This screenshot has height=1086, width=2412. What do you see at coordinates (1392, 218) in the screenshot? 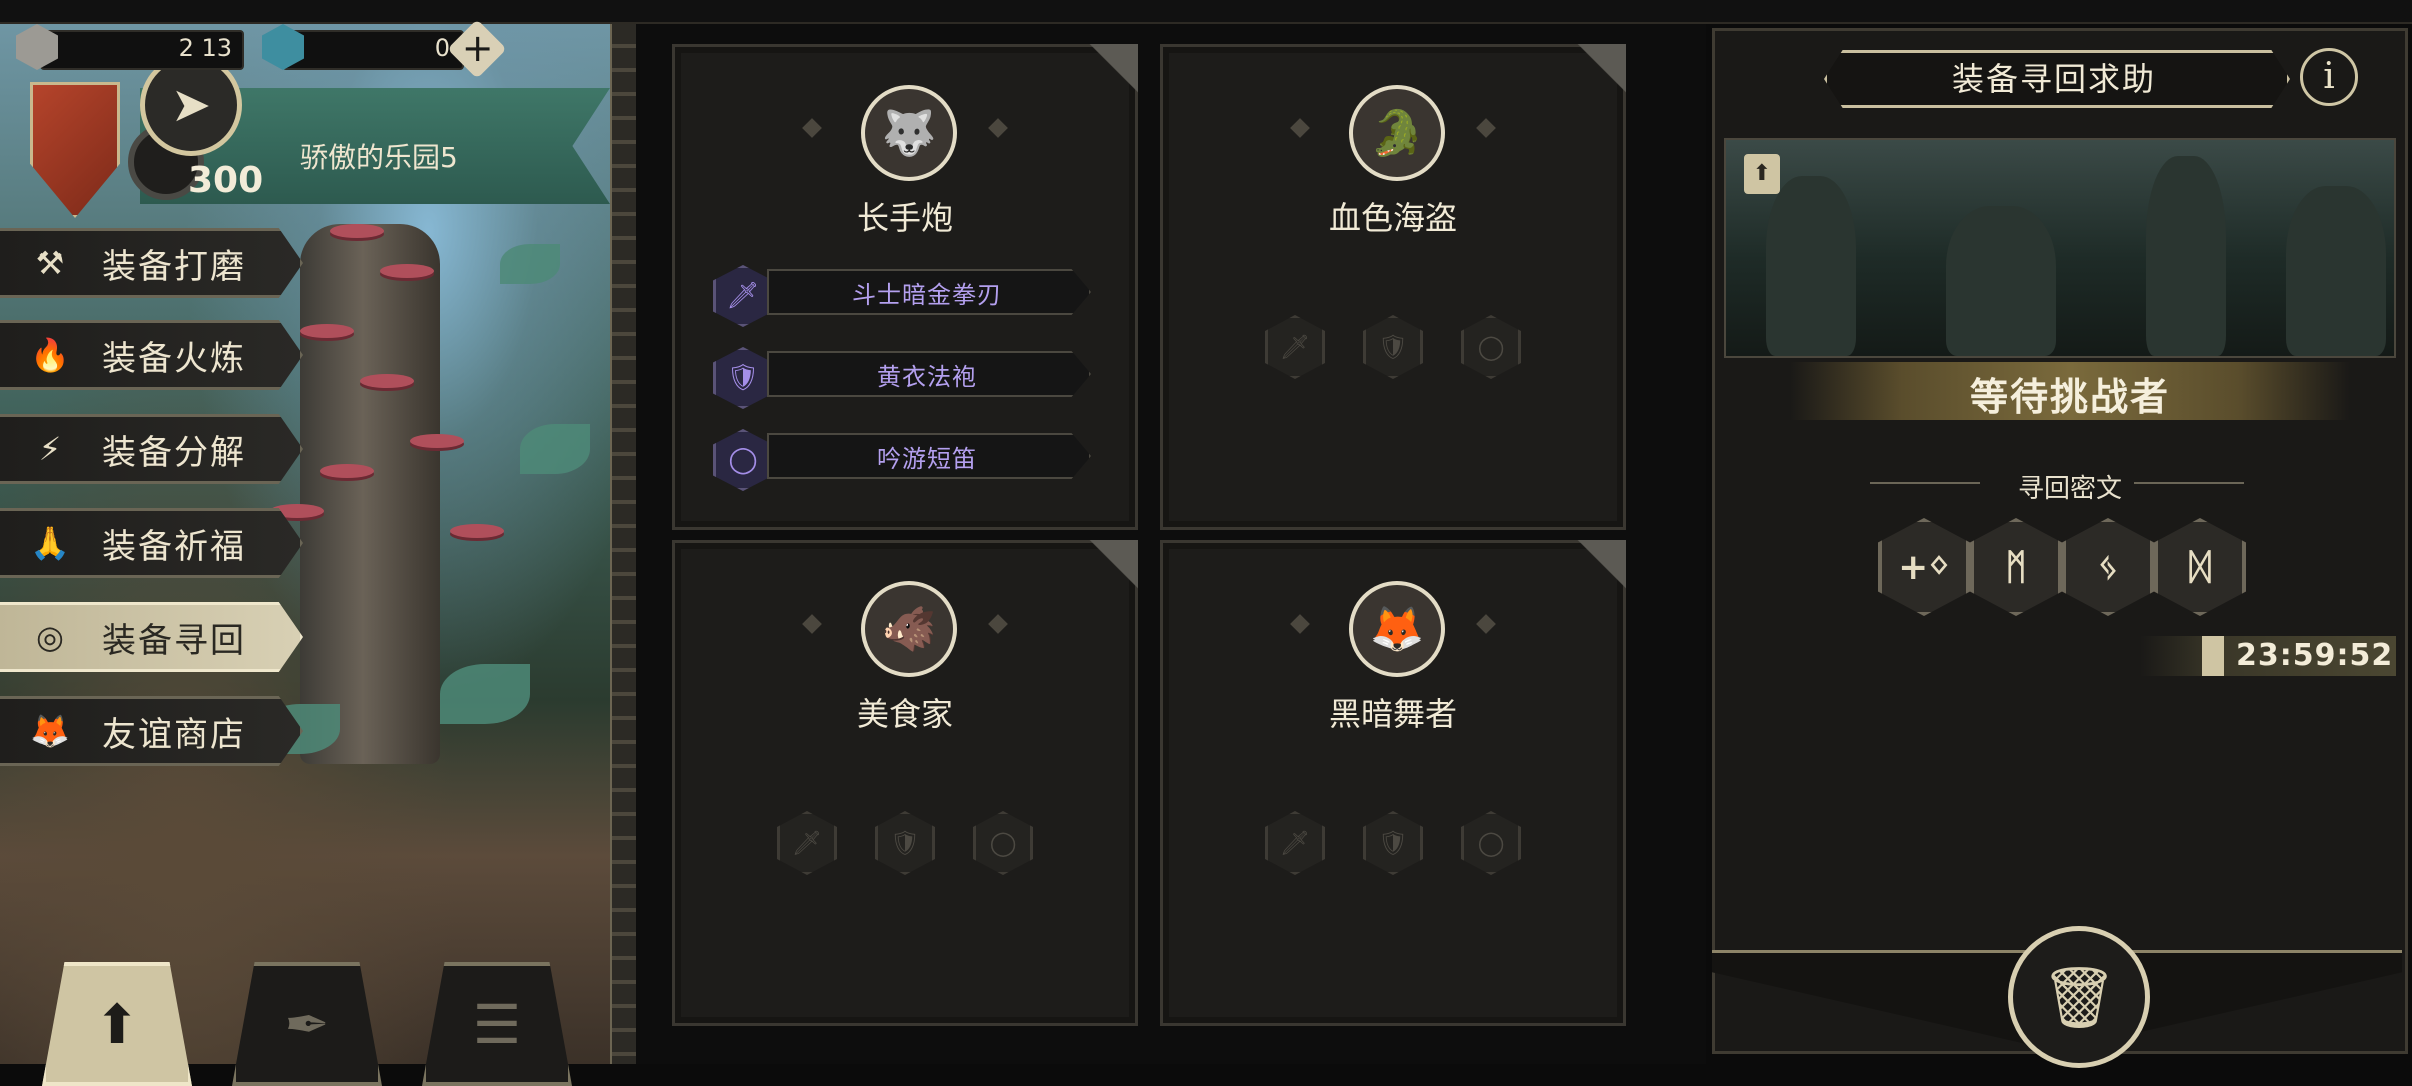
I see `character-name: 血色海盗` at bounding box center [1392, 218].